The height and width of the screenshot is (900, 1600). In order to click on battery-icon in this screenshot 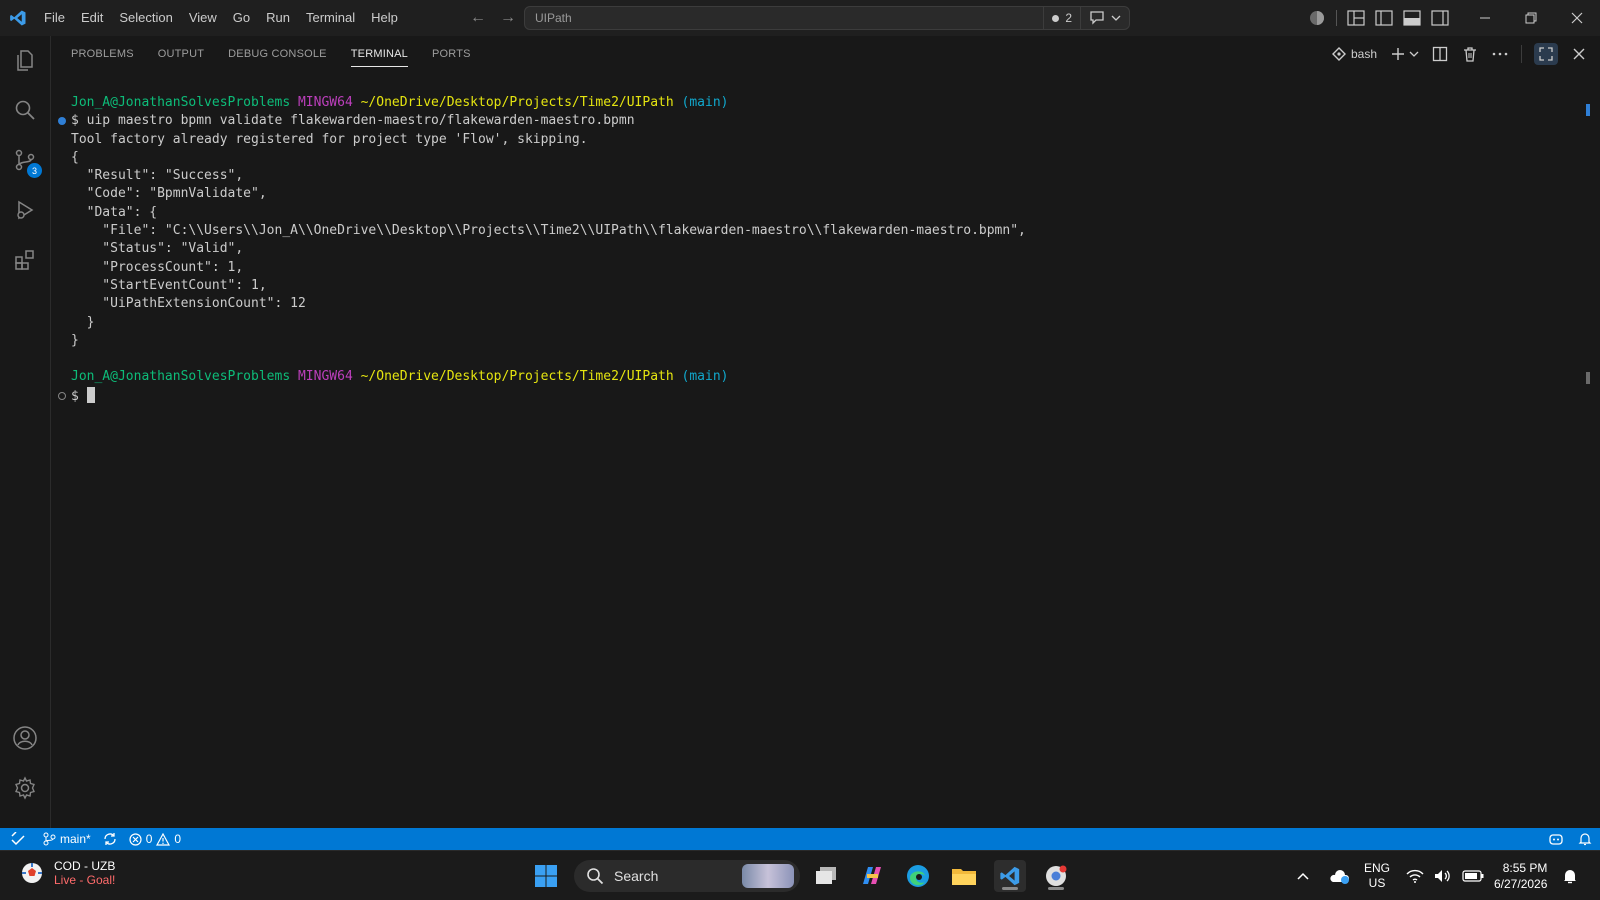, I will do `click(1473, 876)`.